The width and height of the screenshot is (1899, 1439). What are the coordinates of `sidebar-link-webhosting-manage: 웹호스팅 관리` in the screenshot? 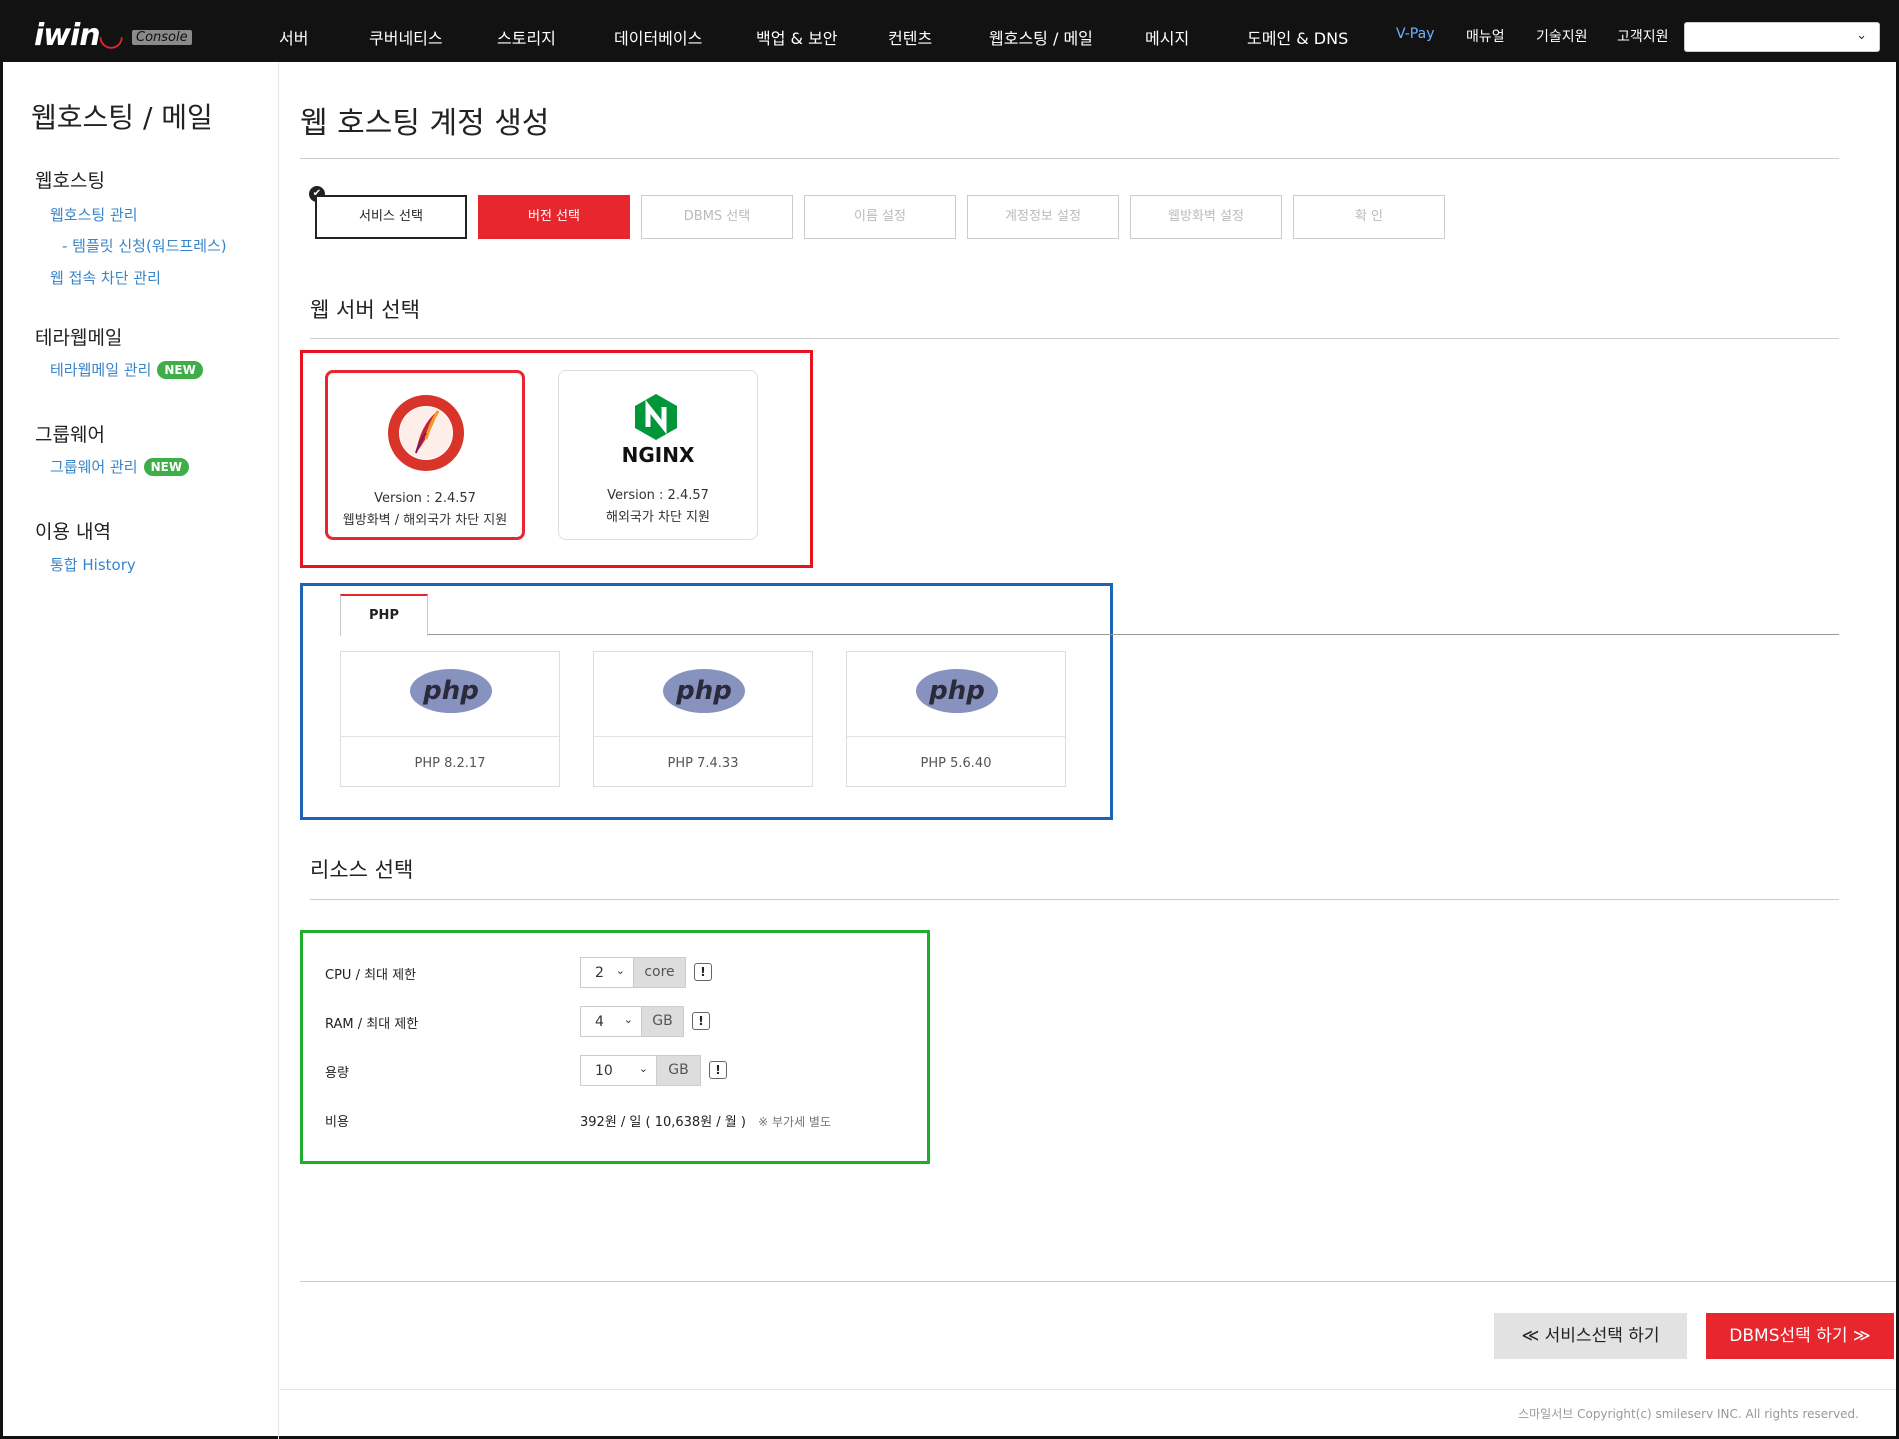 It's located at (94, 214).